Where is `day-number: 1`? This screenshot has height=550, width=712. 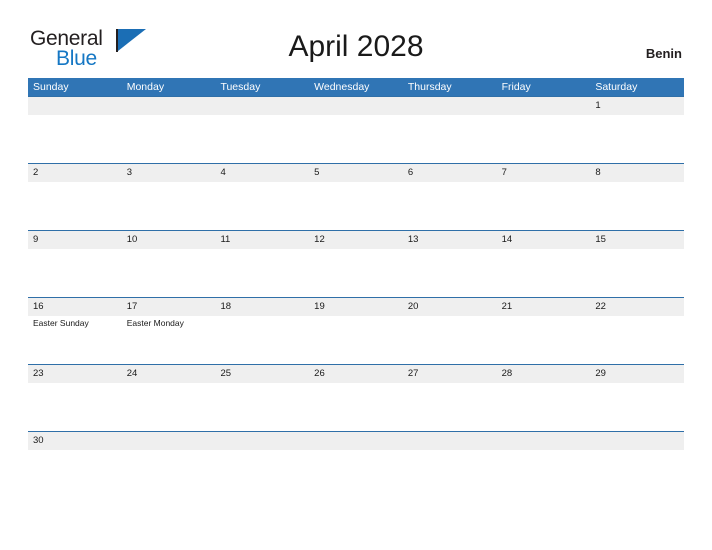
day-number: 1 is located at coordinates (637, 106).